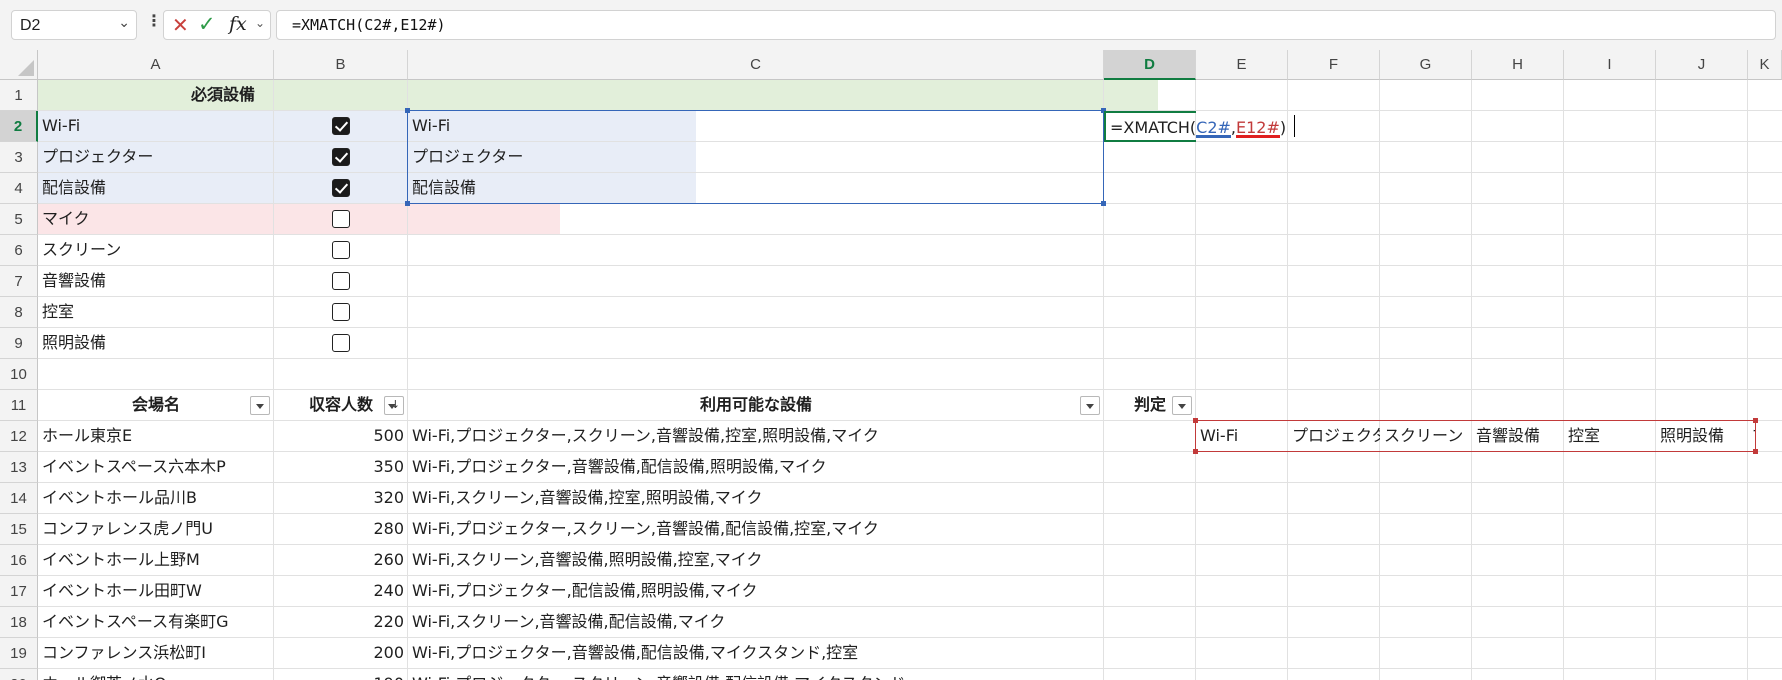 This screenshot has height=680, width=1782. Describe the element at coordinates (341, 560) in the screenshot. I see `capacity-cell: 260` at that location.